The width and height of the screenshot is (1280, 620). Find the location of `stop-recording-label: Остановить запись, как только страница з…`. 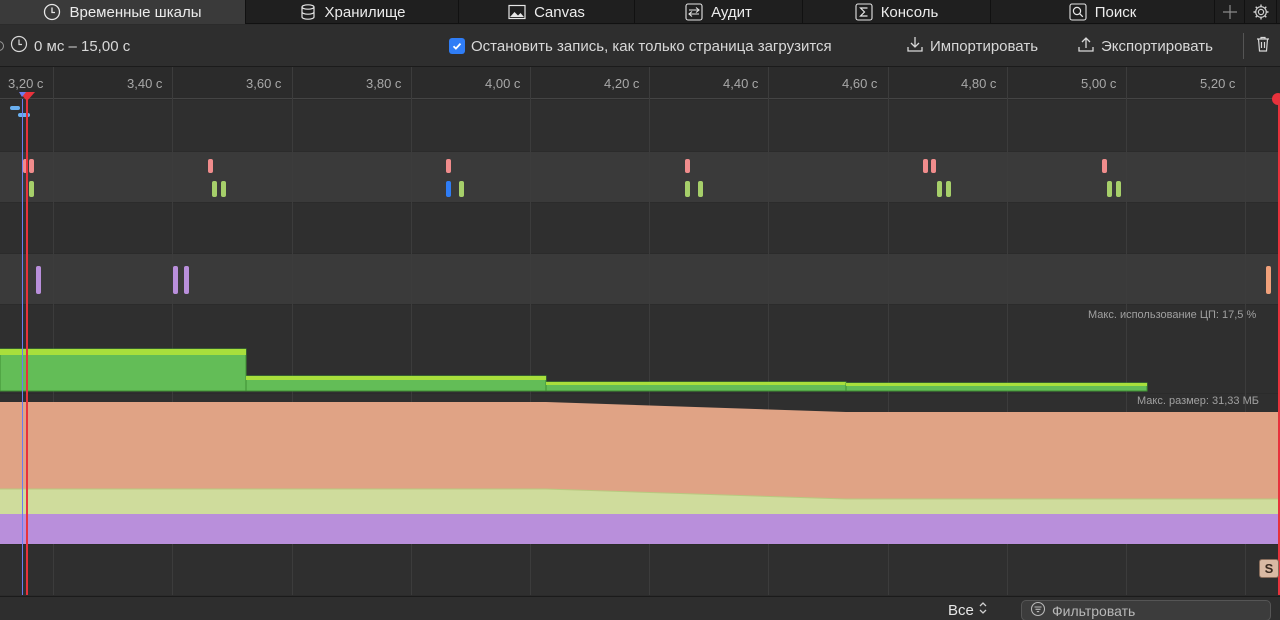

stop-recording-label: Остановить запись, как только страница з… is located at coordinates (651, 46).